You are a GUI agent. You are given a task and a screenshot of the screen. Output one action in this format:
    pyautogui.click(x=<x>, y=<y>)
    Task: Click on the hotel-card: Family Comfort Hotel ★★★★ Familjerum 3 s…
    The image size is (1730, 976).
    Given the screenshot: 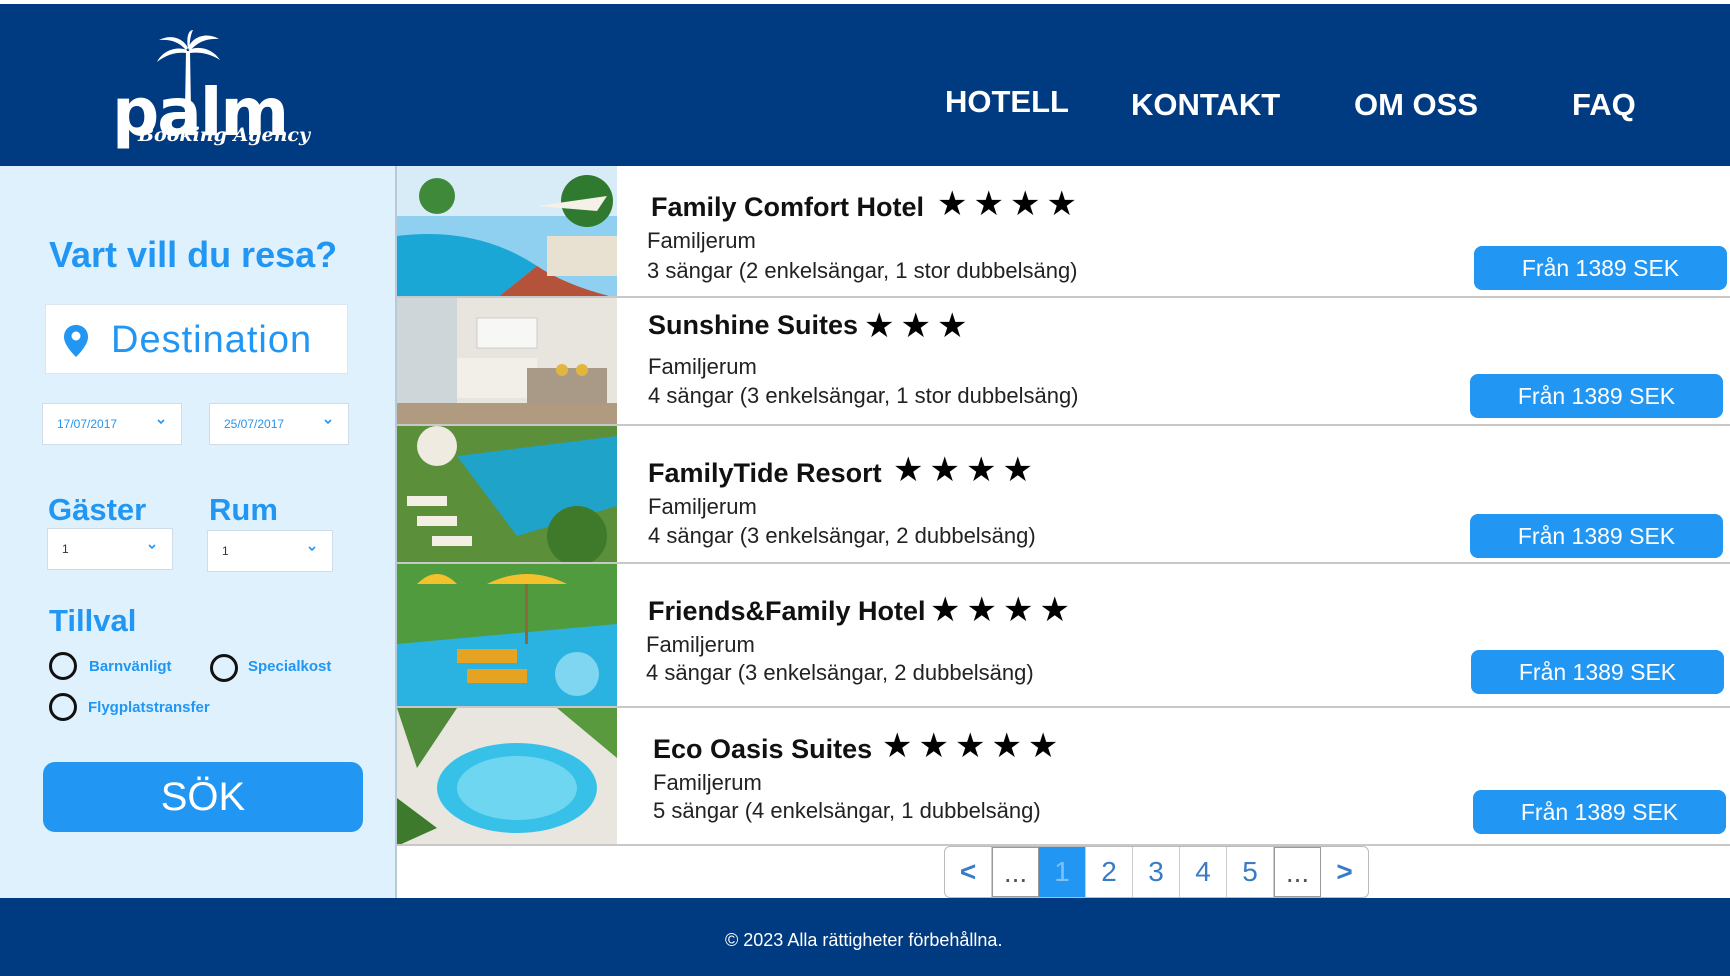 What is the action you would take?
    pyautogui.click(x=1063, y=232)
    